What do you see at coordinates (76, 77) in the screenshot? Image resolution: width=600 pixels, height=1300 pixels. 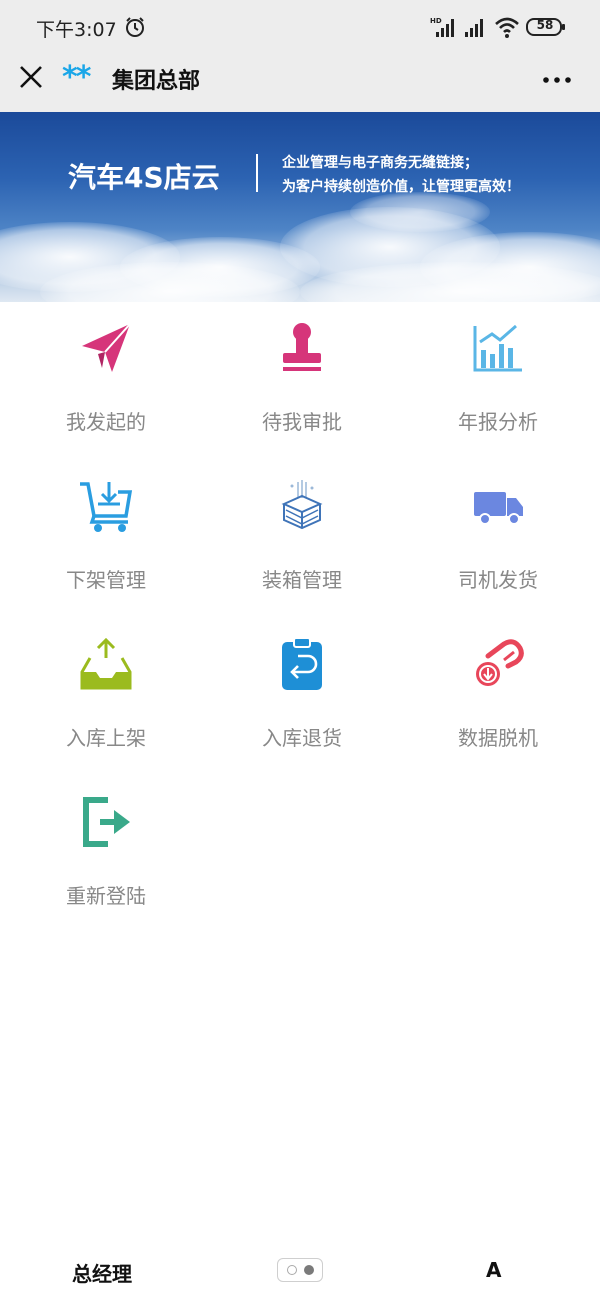 I see `nav-title-stars: **` at bounding box center [76, 77].